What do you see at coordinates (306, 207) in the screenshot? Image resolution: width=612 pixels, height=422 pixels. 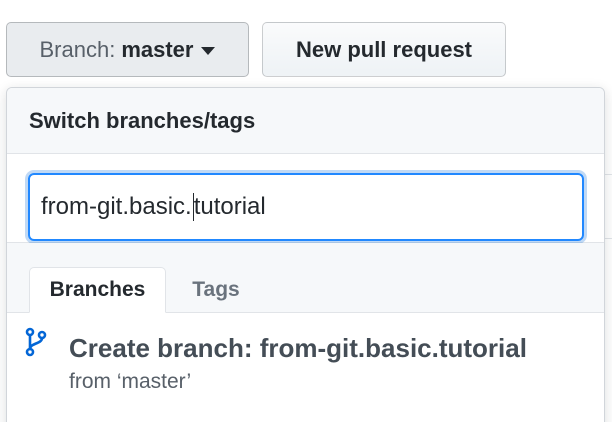 I see `branch-filter-input: from-git.basic. tutorial` at bounding box center [306, 207].